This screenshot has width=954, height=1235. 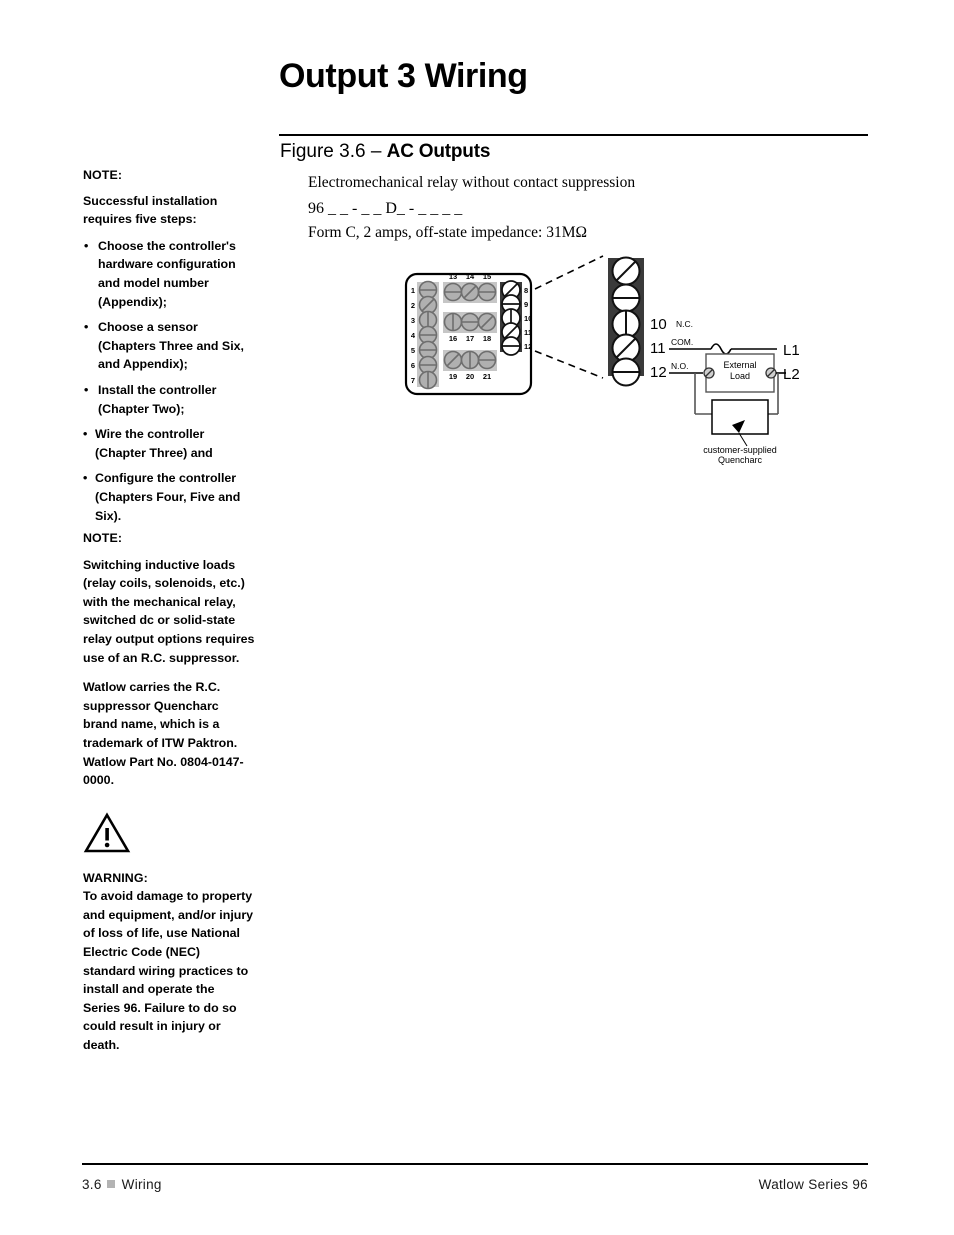 I want to click on terminal-label-7: 7, so click(x=413, y=380).